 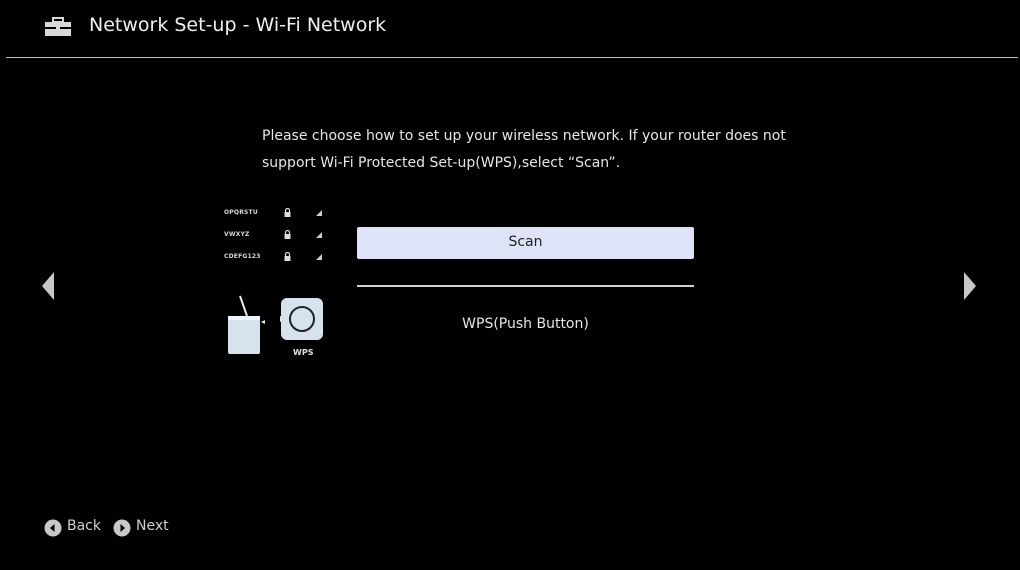 I want to click on scan-option-button: Scan, so click(x=525, y=243).